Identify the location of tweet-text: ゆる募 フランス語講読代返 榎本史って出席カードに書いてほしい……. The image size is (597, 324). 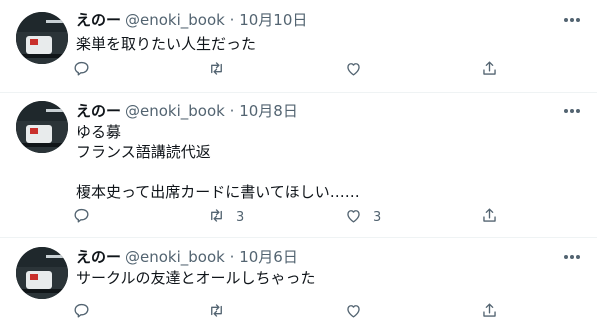
(218, 162).